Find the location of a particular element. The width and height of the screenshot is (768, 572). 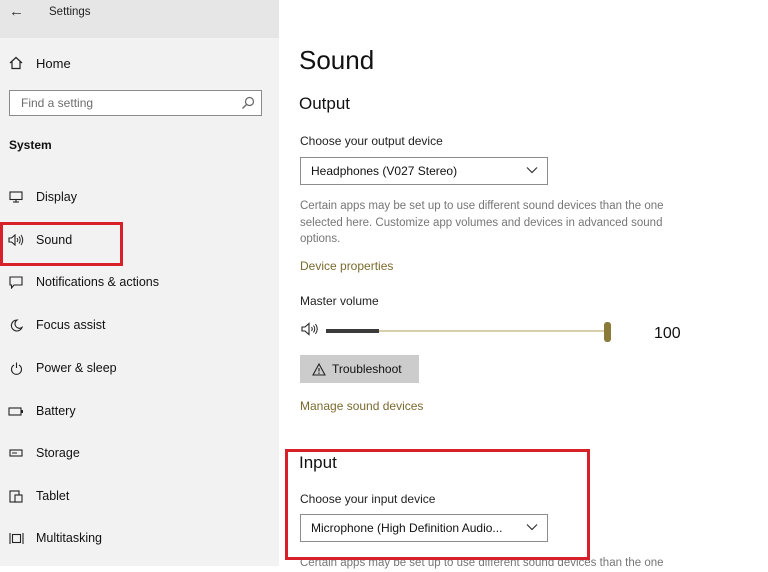

notification-icon is located at coordinates (16, 282).